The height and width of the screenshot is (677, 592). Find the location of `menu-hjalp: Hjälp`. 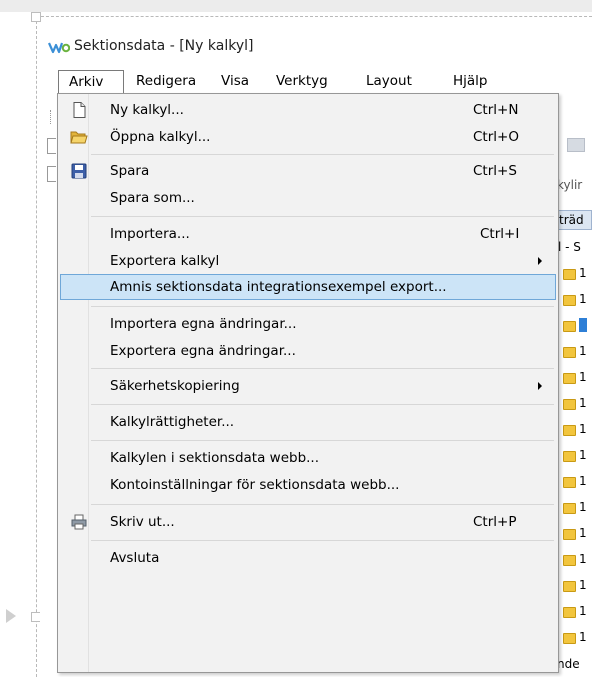

menu-hjalp: Hjälp is located at coordinates (470, 81).